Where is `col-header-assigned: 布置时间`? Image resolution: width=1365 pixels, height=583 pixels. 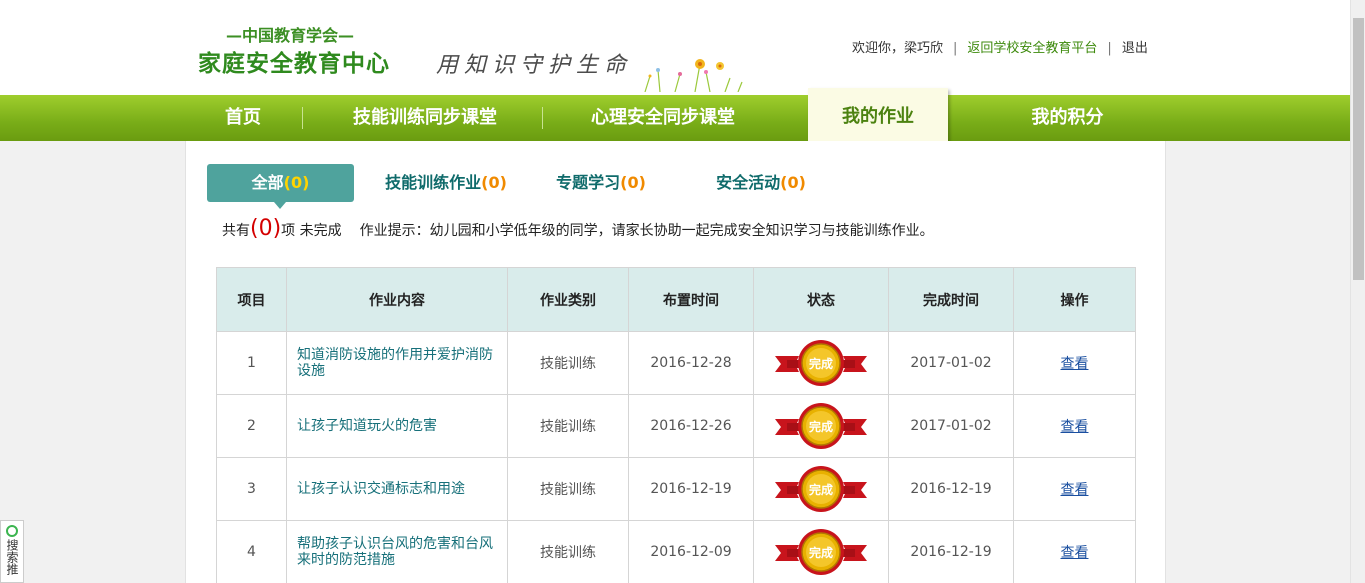
col-header-assigned: 布置时间 is located at coordinates (691, 299).